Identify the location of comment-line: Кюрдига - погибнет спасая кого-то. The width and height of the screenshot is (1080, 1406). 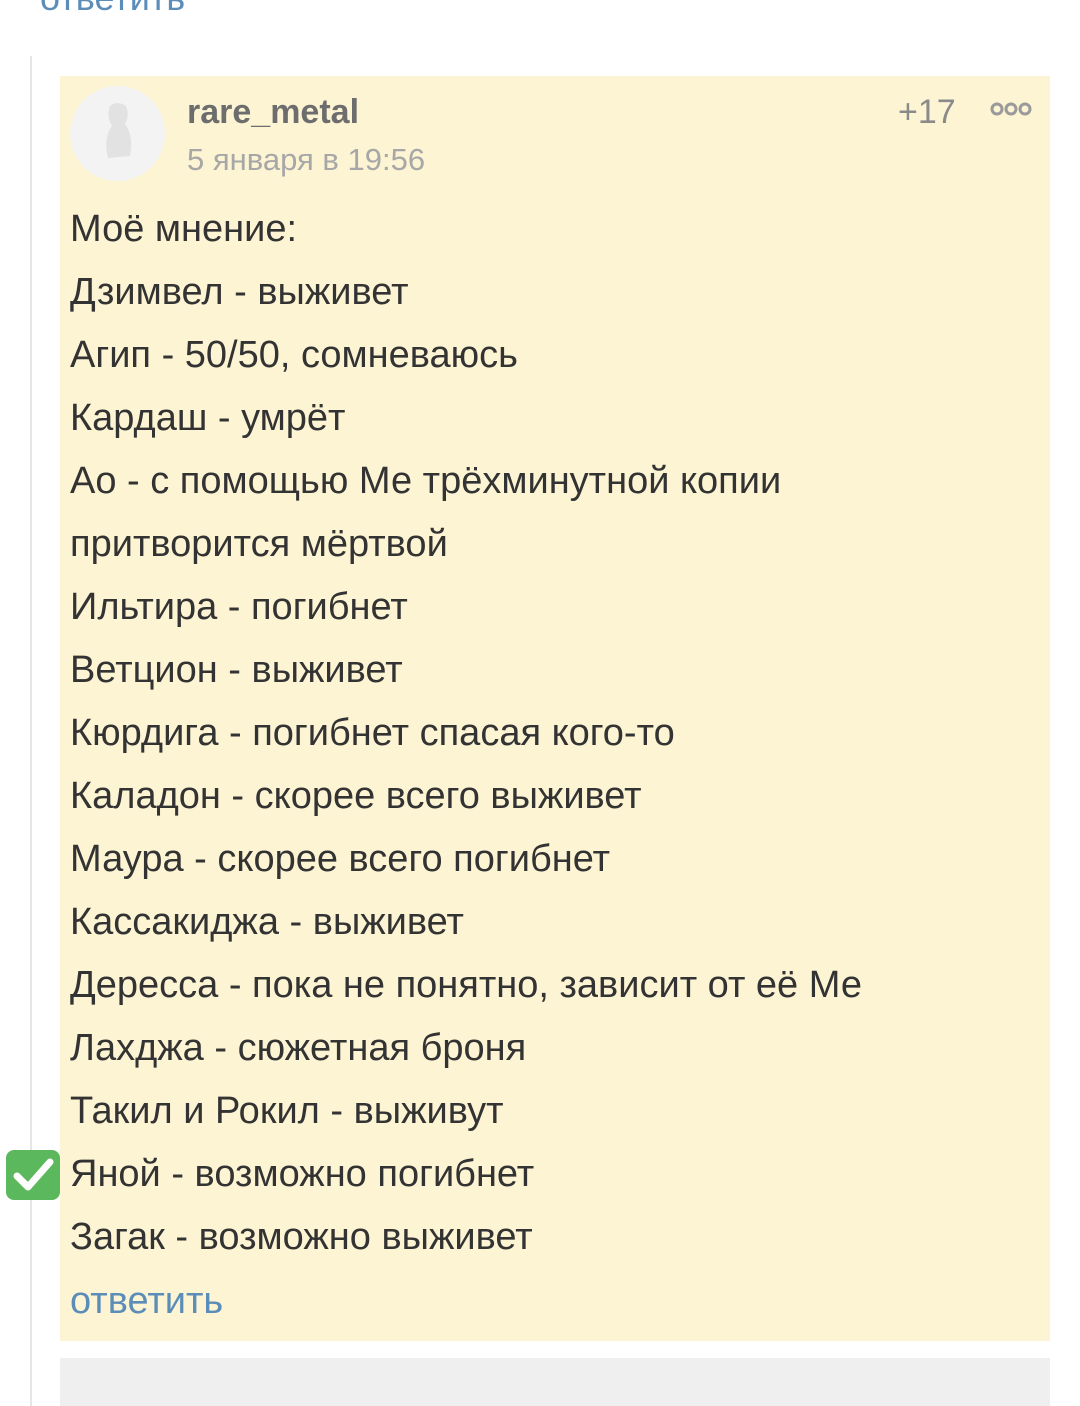
(372, 733).